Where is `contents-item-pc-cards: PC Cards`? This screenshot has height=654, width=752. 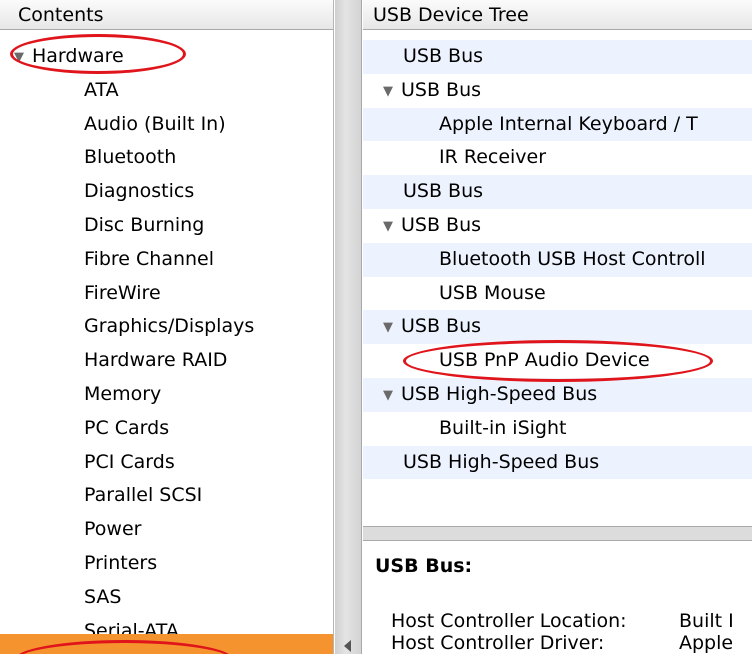
contents-item-pc-cards: PC Cards is located at coordinates (166, 429).